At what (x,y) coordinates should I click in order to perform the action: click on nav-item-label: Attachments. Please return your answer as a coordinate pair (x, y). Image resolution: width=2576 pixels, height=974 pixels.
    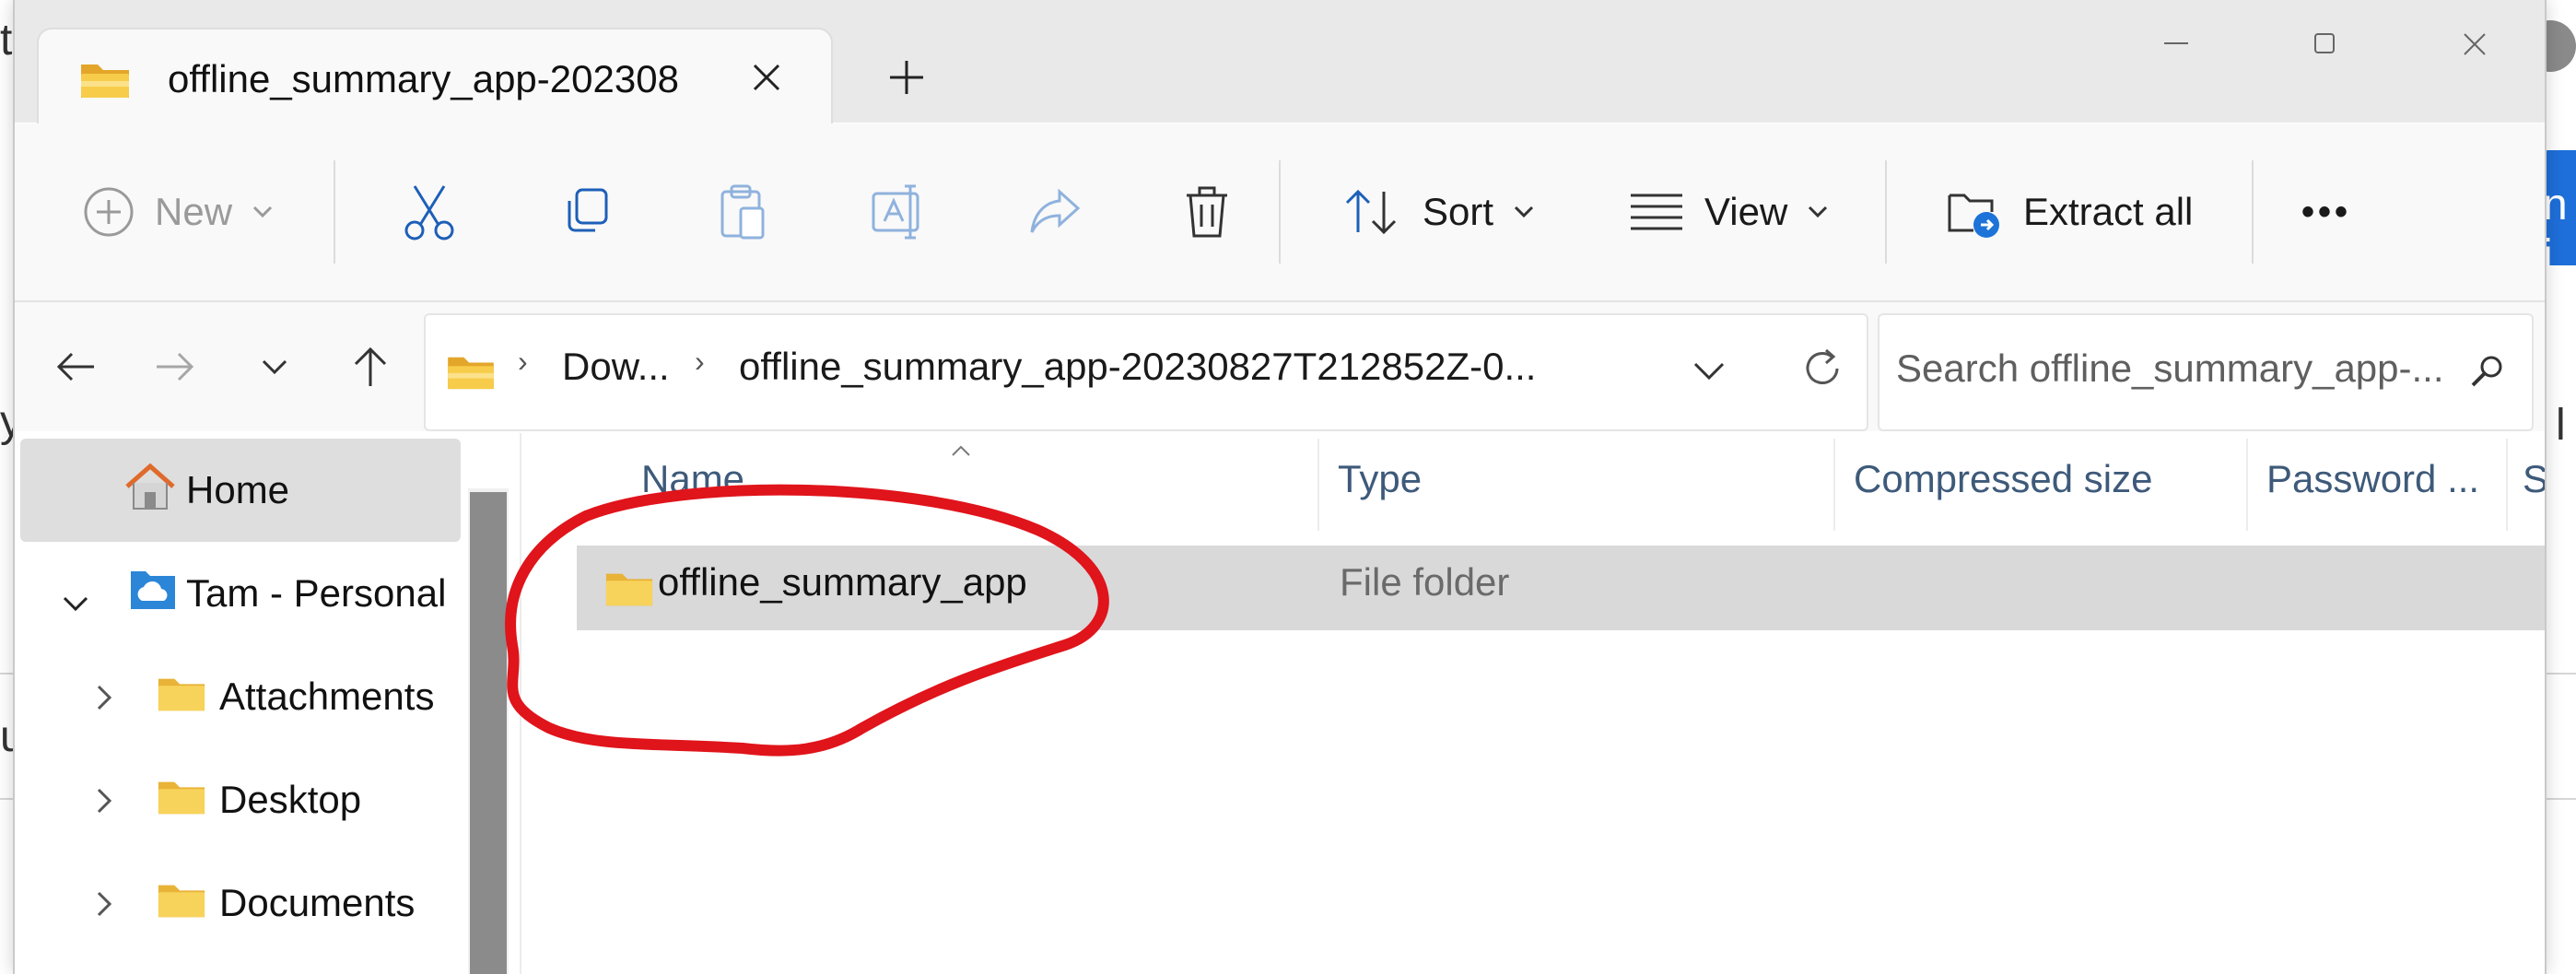
    Looking at the image, I should click on (327, 696).